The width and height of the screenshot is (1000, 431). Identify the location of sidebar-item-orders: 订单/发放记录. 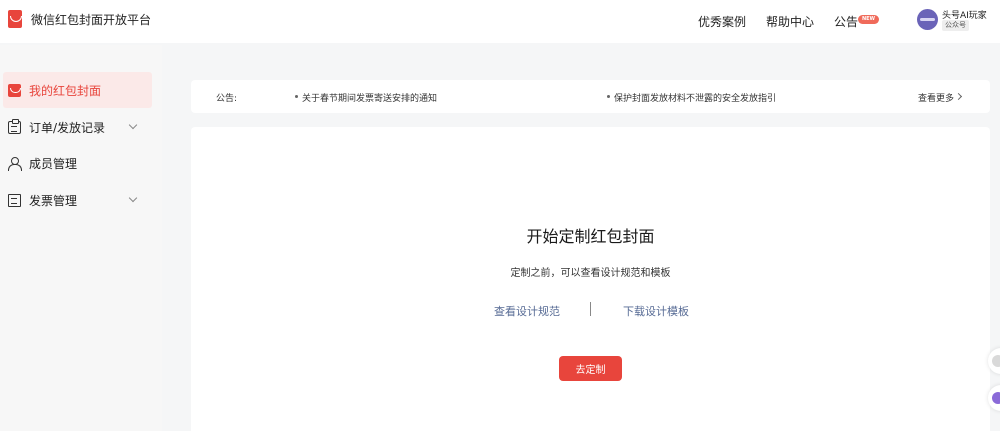
(77, 127).